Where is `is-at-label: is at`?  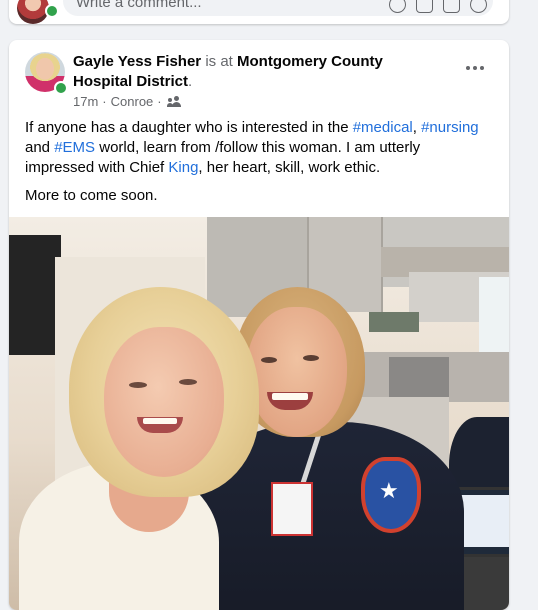 is-at-label: is at is located at coordinates (219, 61).